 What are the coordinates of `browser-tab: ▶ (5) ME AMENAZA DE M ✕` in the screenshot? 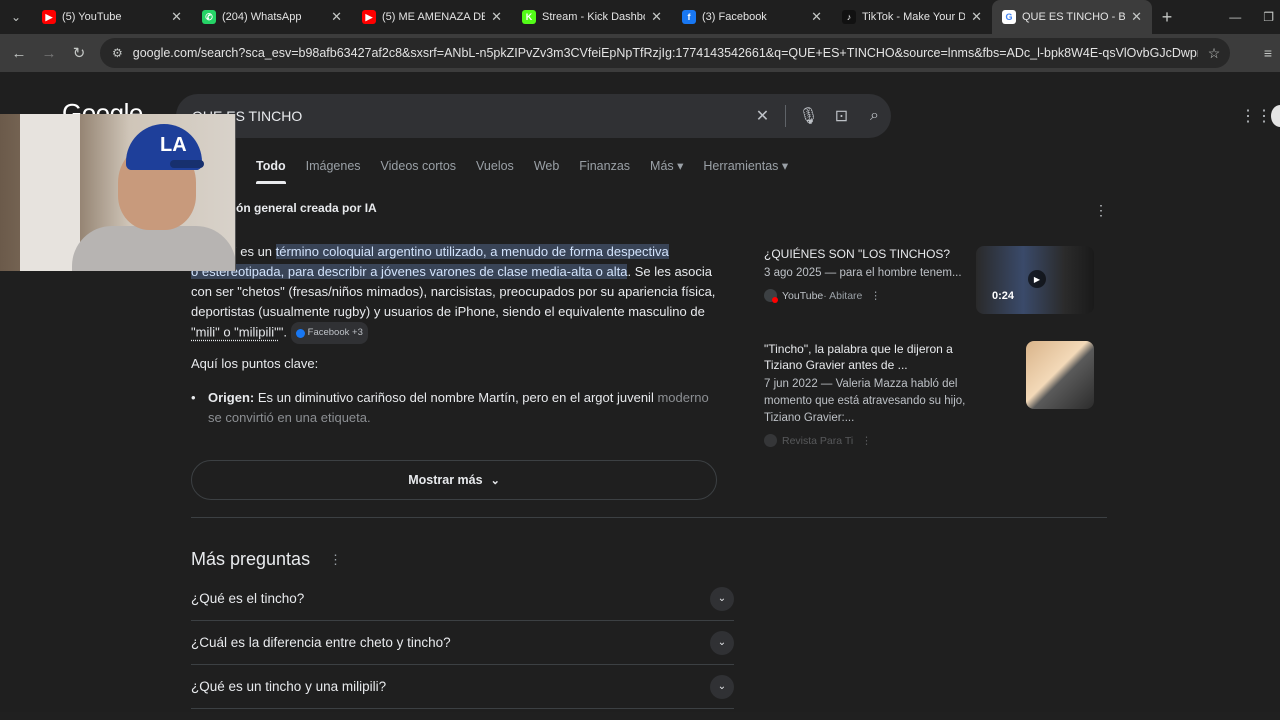 It's located at (432, 17).